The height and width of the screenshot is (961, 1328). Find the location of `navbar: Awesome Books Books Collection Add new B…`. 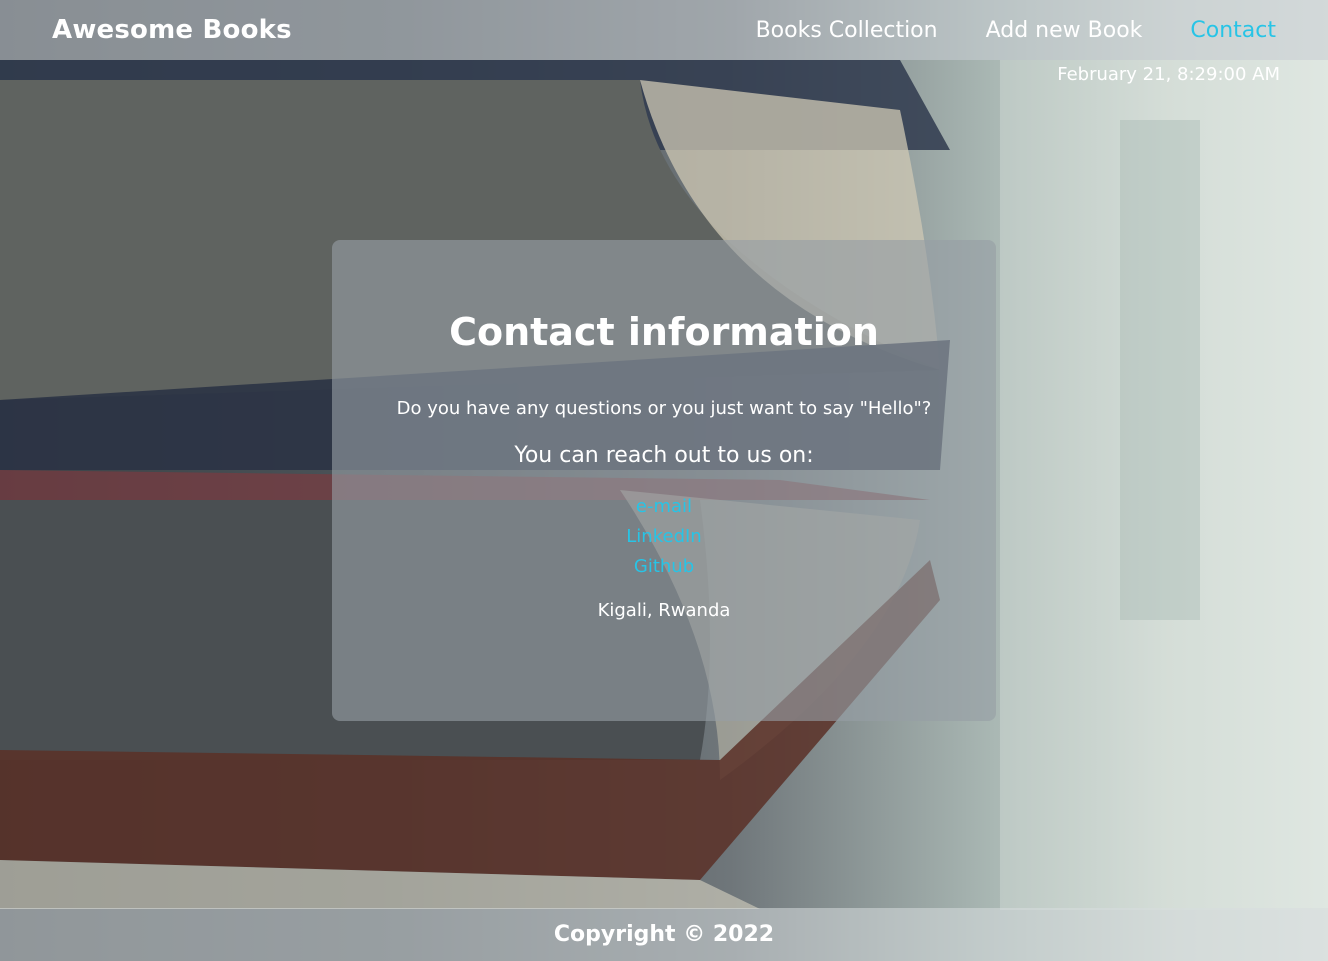

navbar: Awesome Books Books Collection Add new B… is located at coordinates (664, 30).